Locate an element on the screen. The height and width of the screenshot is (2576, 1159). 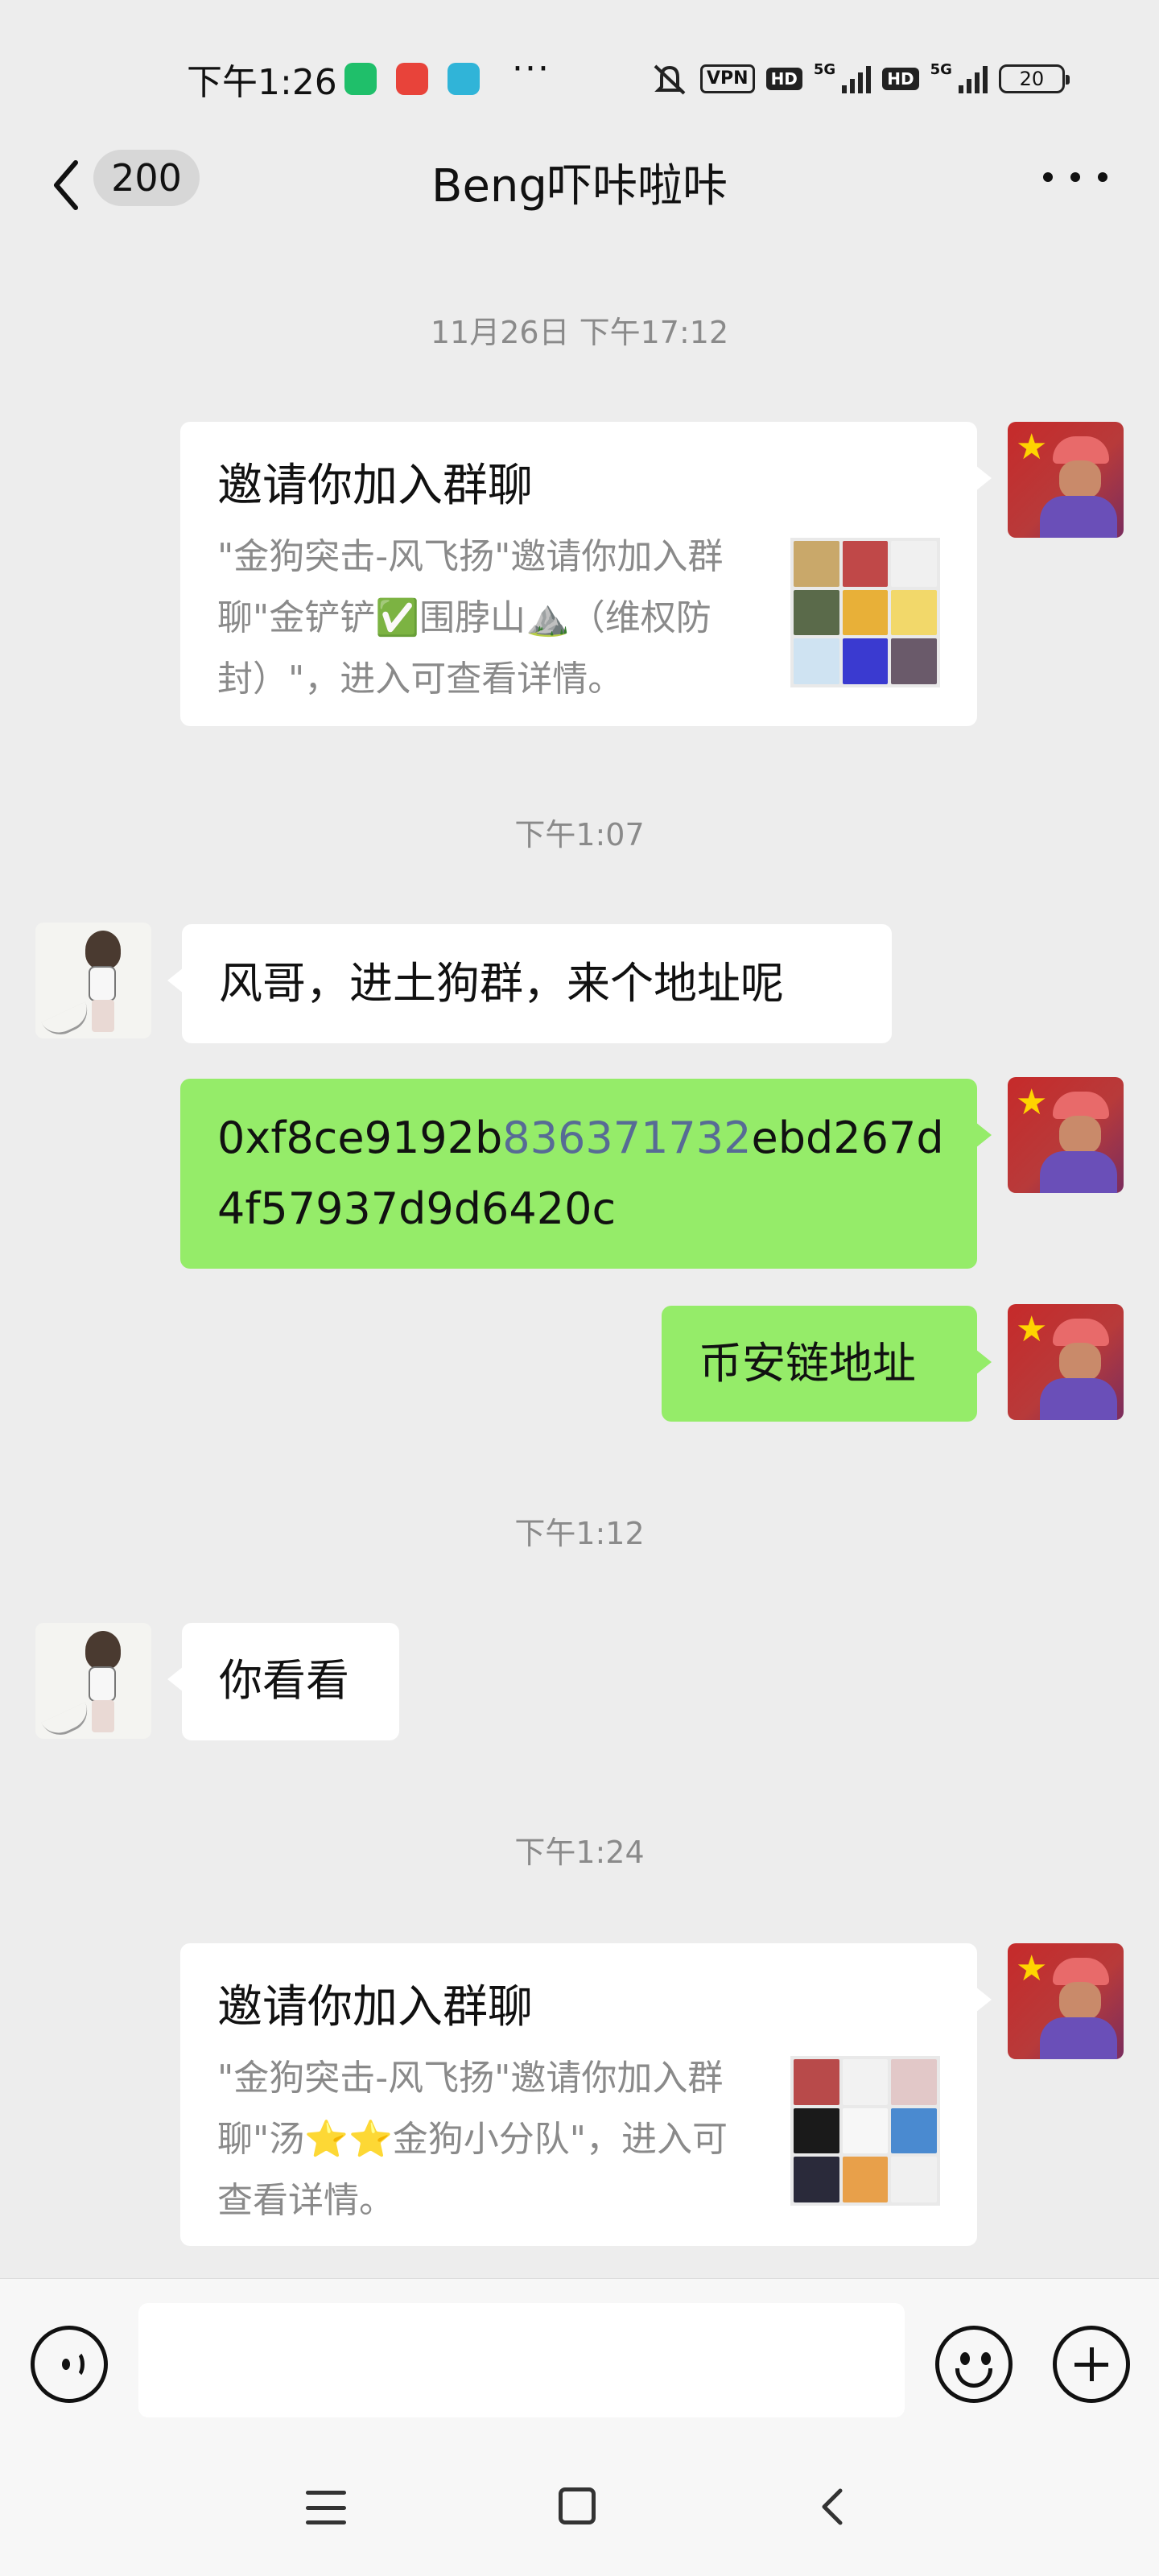
input-bar is located at coordinates (579, 2358).